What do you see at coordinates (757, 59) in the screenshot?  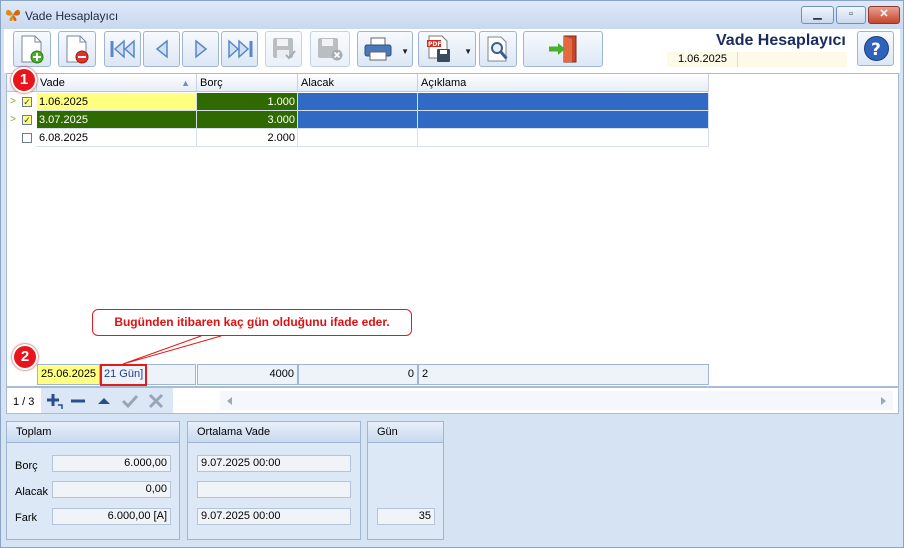 I see `current-date: 1.06.2025` at bounding box center [757, 59].